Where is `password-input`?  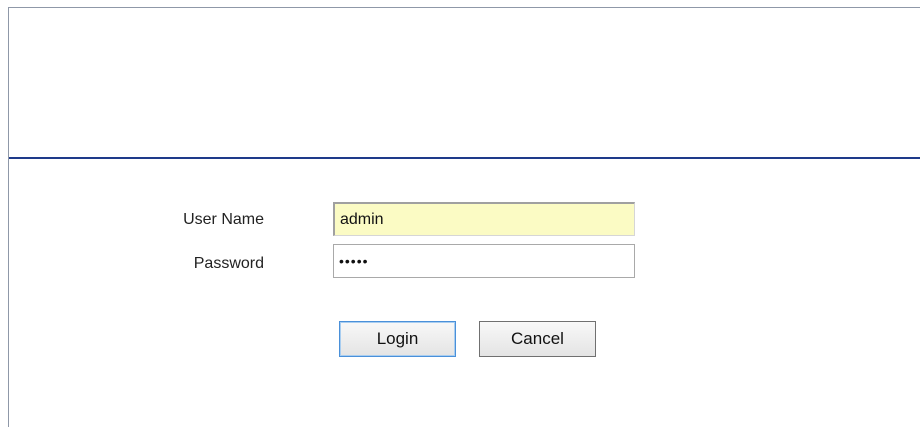 password-input is located at coordinates (484, 261).